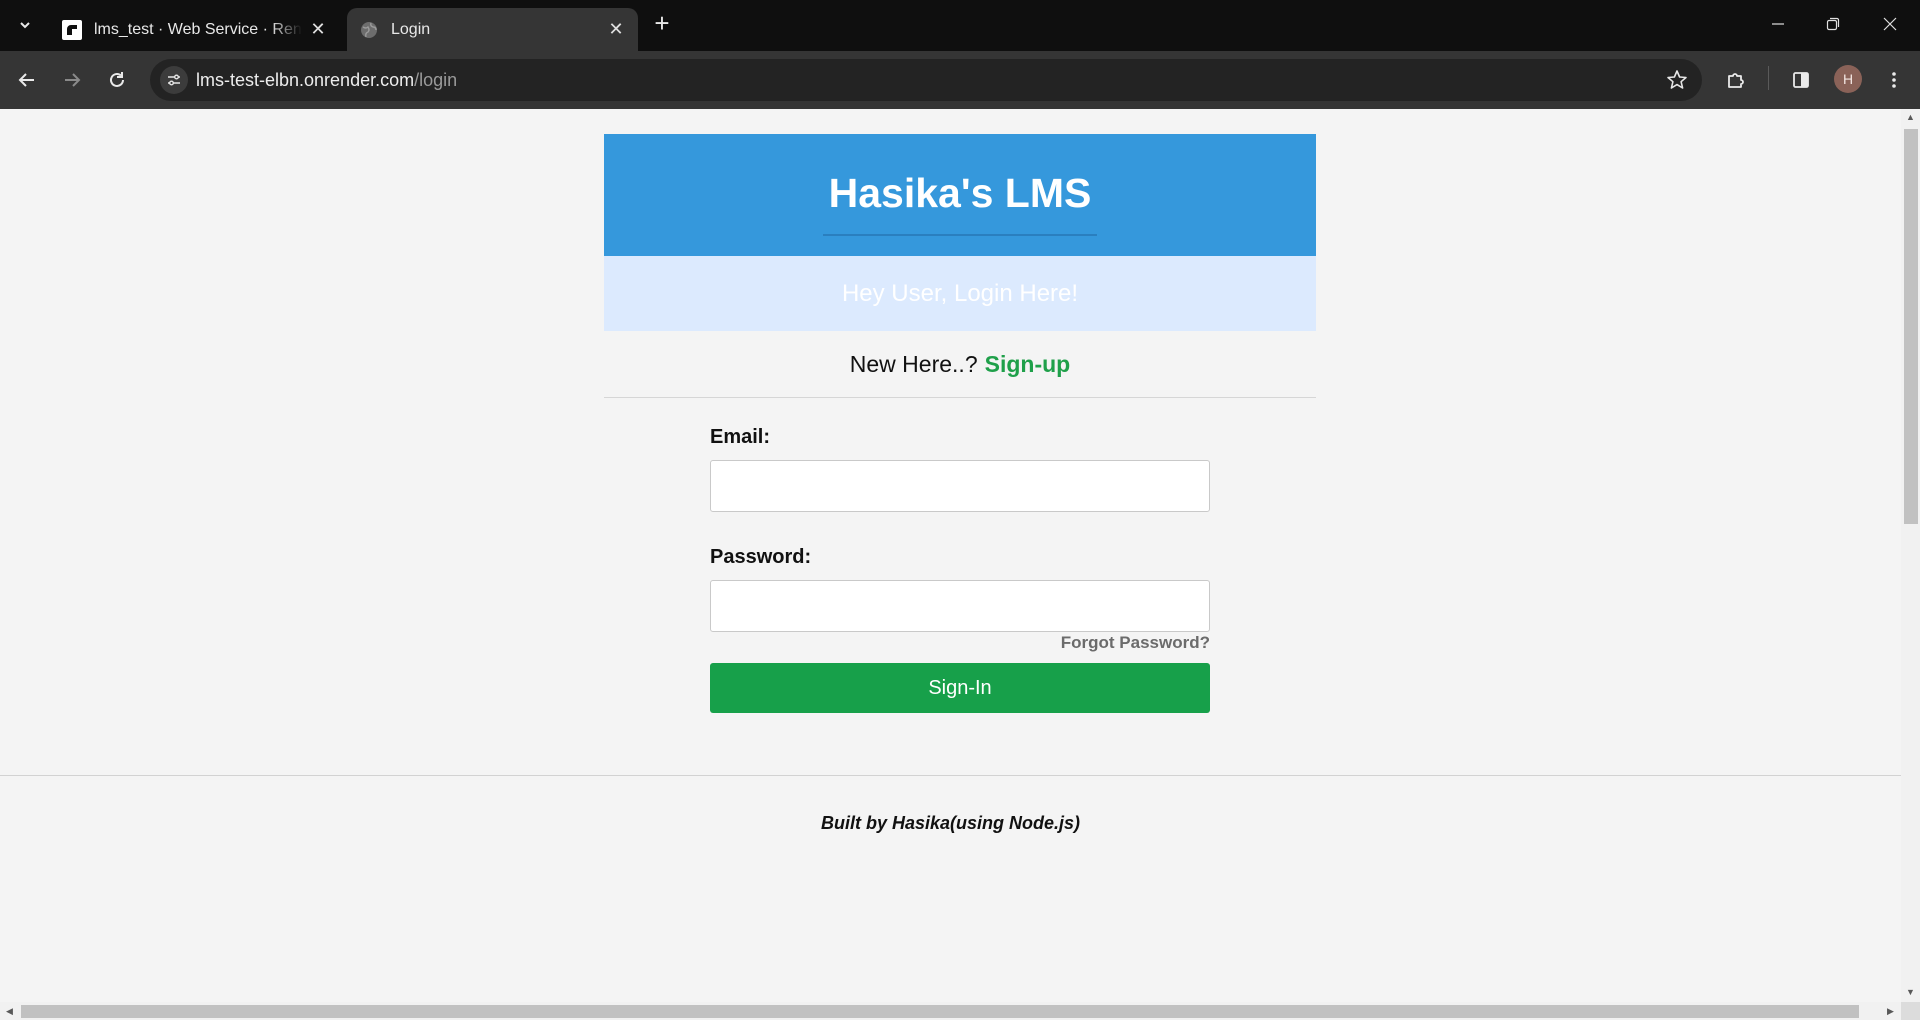 This screenshot has height=1020, width=1920. What do you see at coordinates (305, 80) in the screenshot?
I see `url-host: lms-test-elbn.onrender.com` at bounding box center [305, 80].